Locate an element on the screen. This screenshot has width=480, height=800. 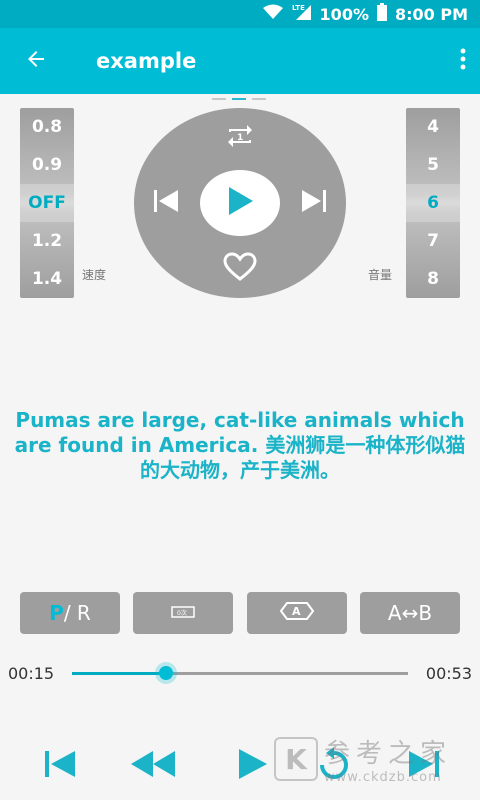
arrow-left-icon is located at coordinates (36, 61).